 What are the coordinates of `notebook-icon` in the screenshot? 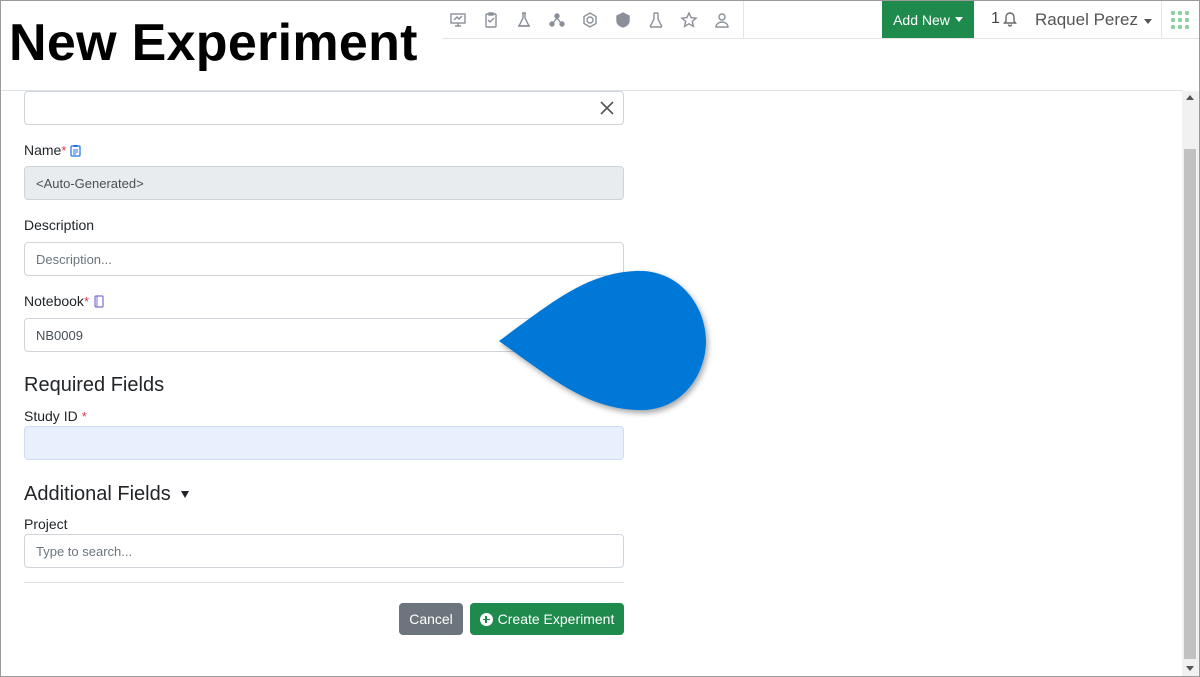 It's located at (99, 301).